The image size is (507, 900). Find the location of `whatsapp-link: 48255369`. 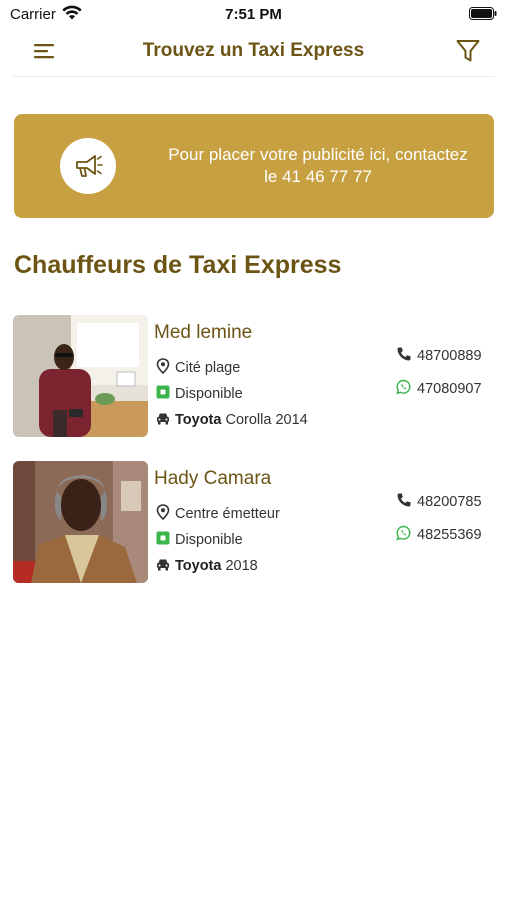

whatsapp-link: 48255369 is located at coordinates (439, 535).